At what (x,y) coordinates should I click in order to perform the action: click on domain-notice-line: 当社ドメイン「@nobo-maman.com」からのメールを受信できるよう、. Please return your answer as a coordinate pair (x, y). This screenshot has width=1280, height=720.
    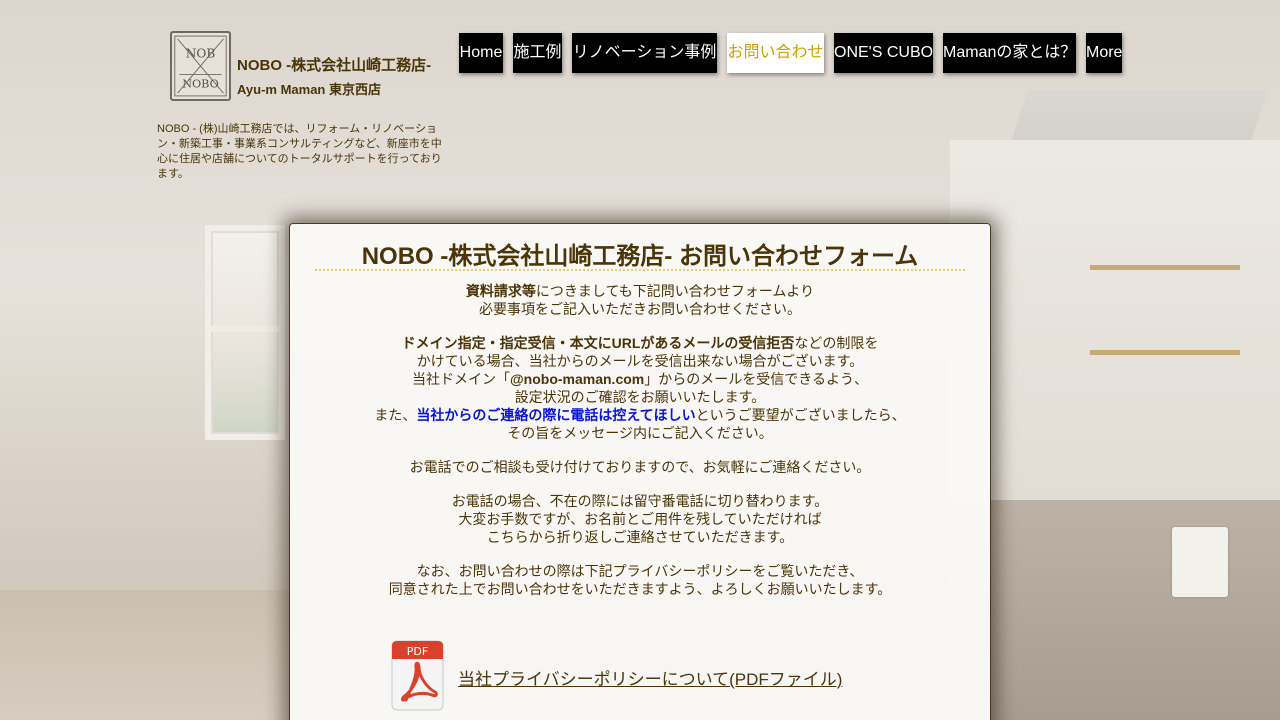
    Looking at the image, I should click on (640, 379).